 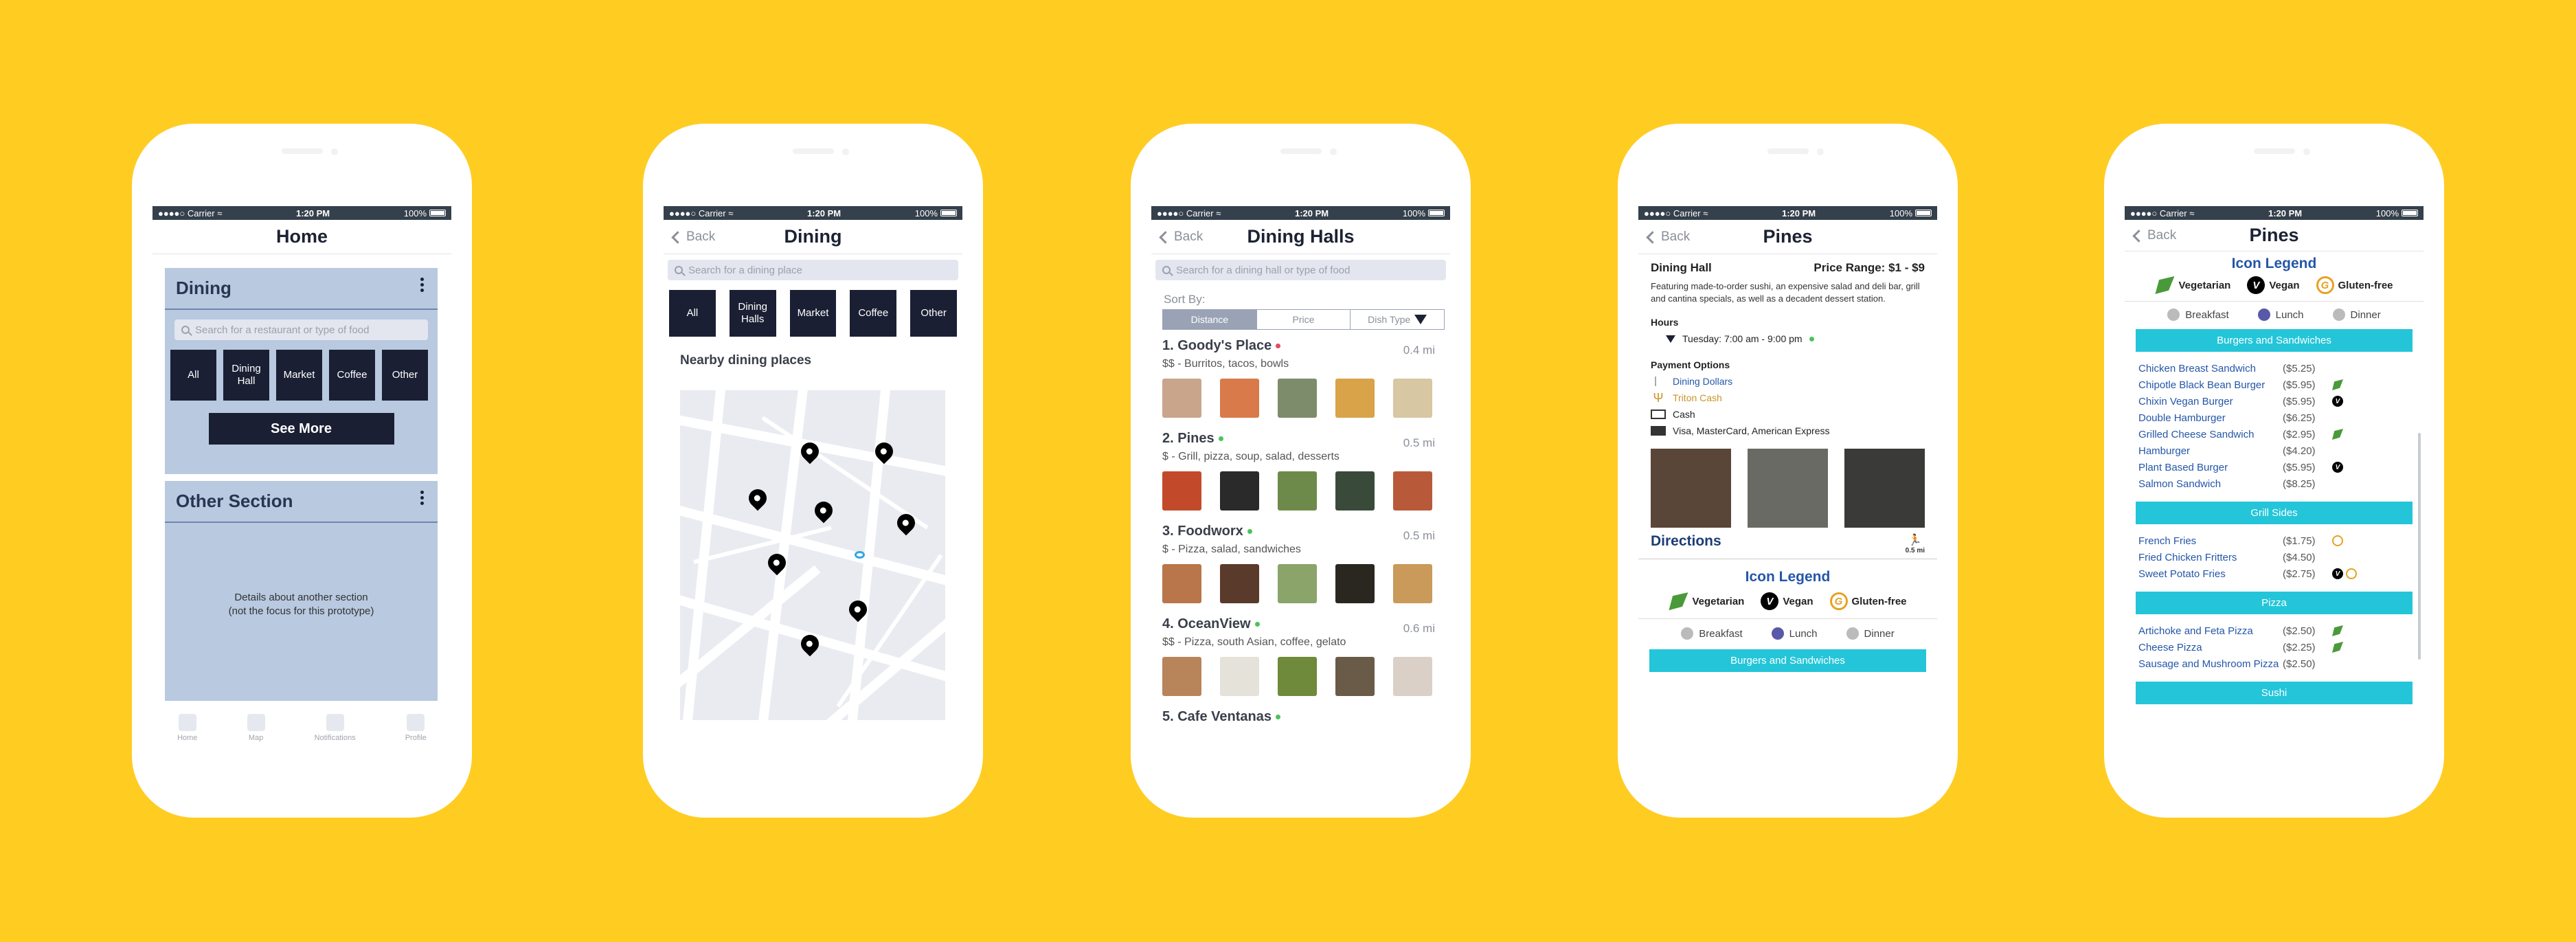 I want to click on menu-item: French Fries ($1.75), so click(x=2274, y=540).